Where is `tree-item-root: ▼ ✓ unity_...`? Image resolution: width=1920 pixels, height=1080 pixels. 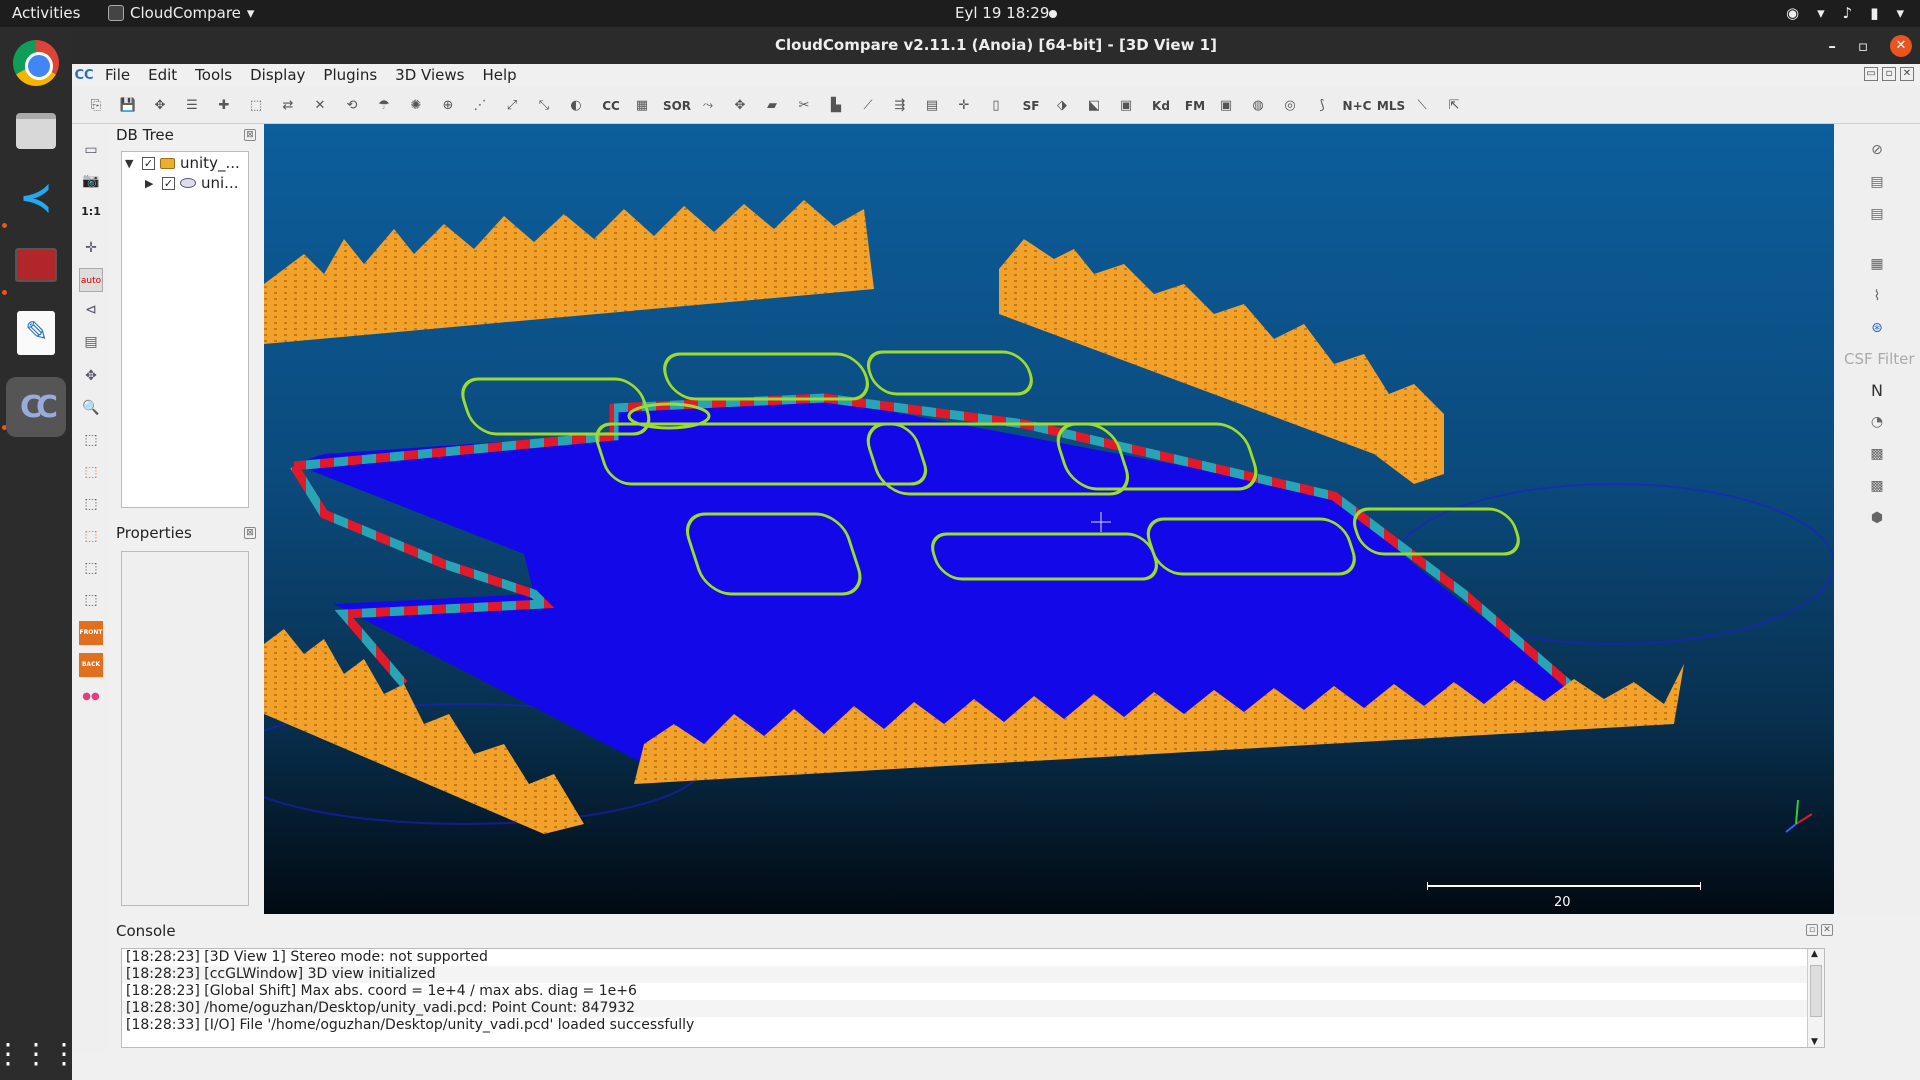 tree-item-root: ▼ ✓ unity_... is located at coordinates (182, 163).